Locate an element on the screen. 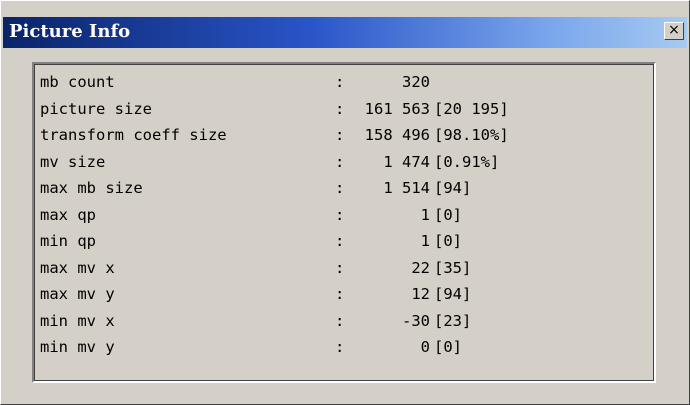  info-row: max qp: 1 [0] is located at coordinates (344, 218).